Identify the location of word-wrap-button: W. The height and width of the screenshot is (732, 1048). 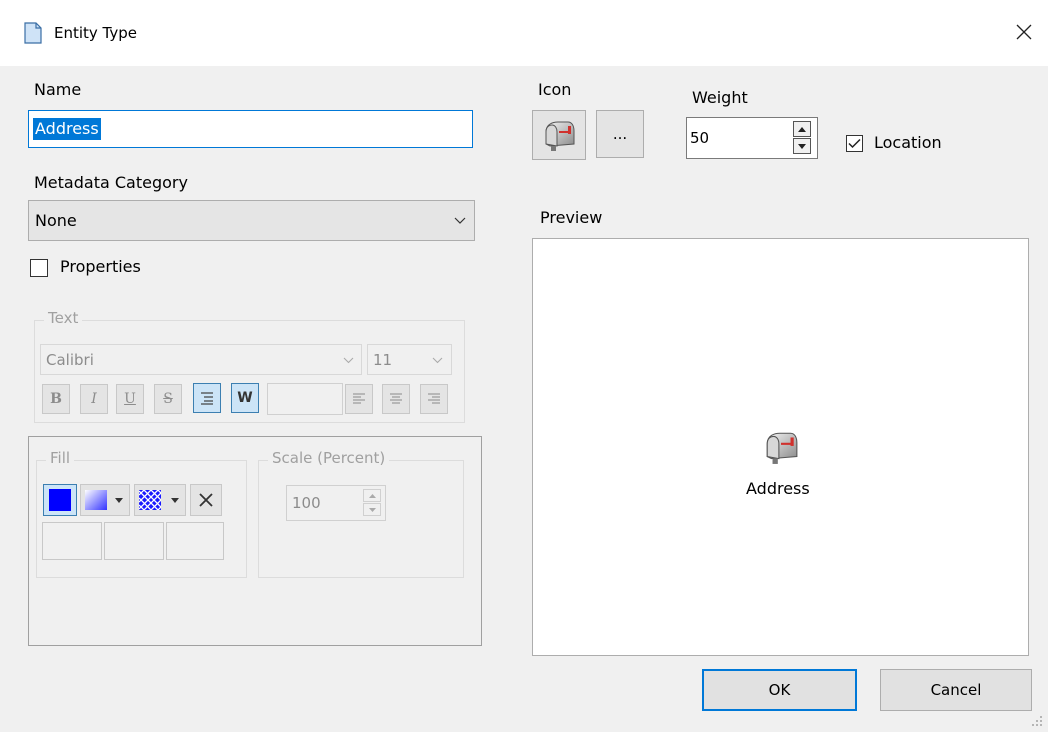
(245, 398).